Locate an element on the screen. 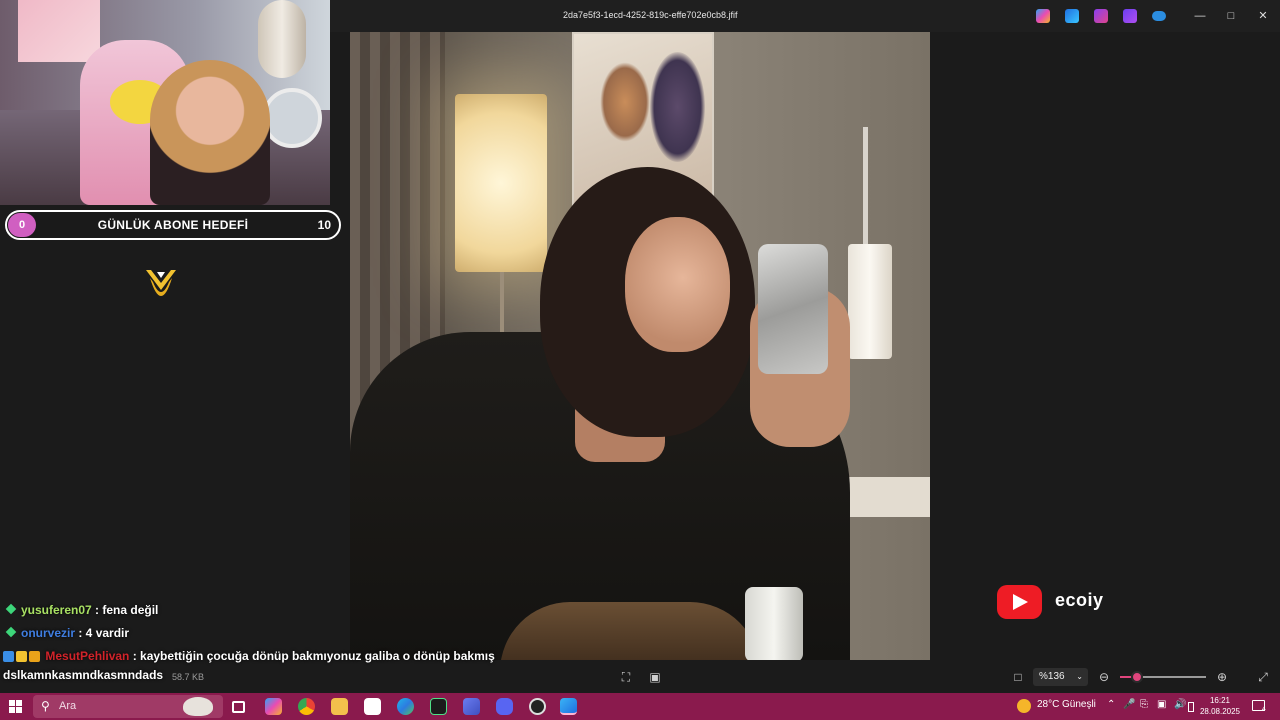  chat-text: : 4 vardir is located at coordinates (102, 633).